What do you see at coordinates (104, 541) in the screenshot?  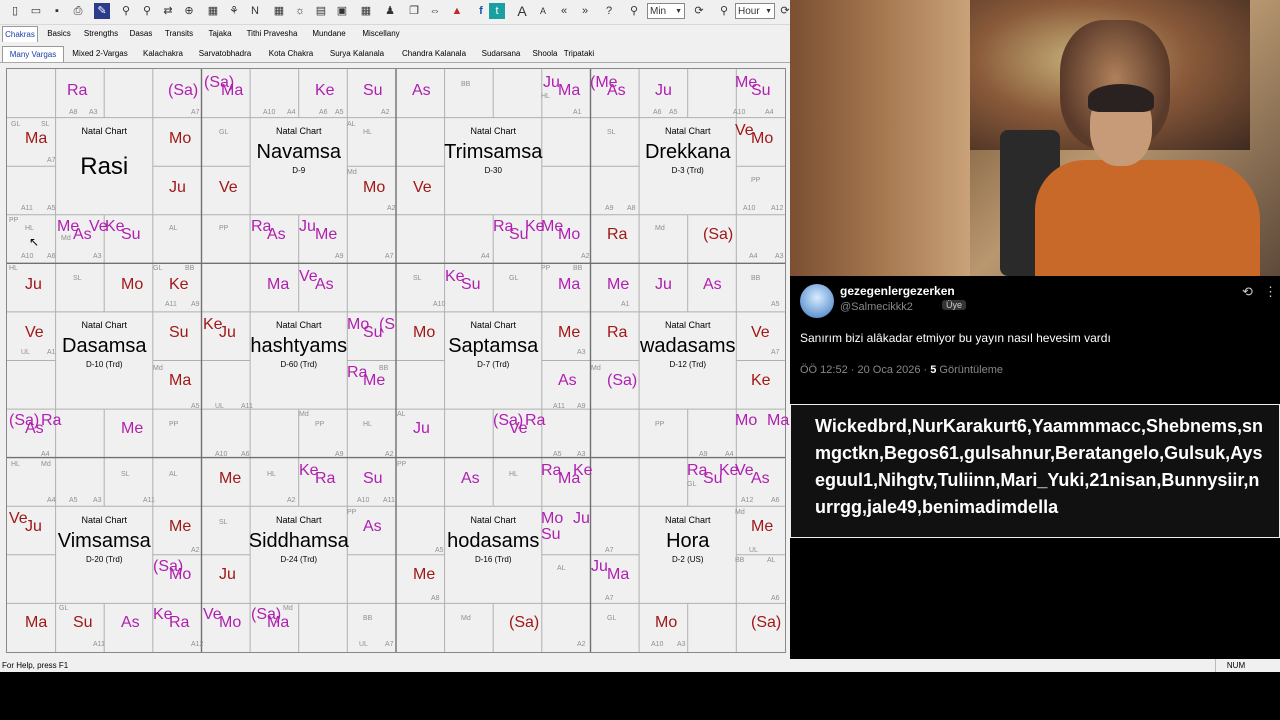 I see `chart-name: Vimsamsa` at bounding box center [104, 541].